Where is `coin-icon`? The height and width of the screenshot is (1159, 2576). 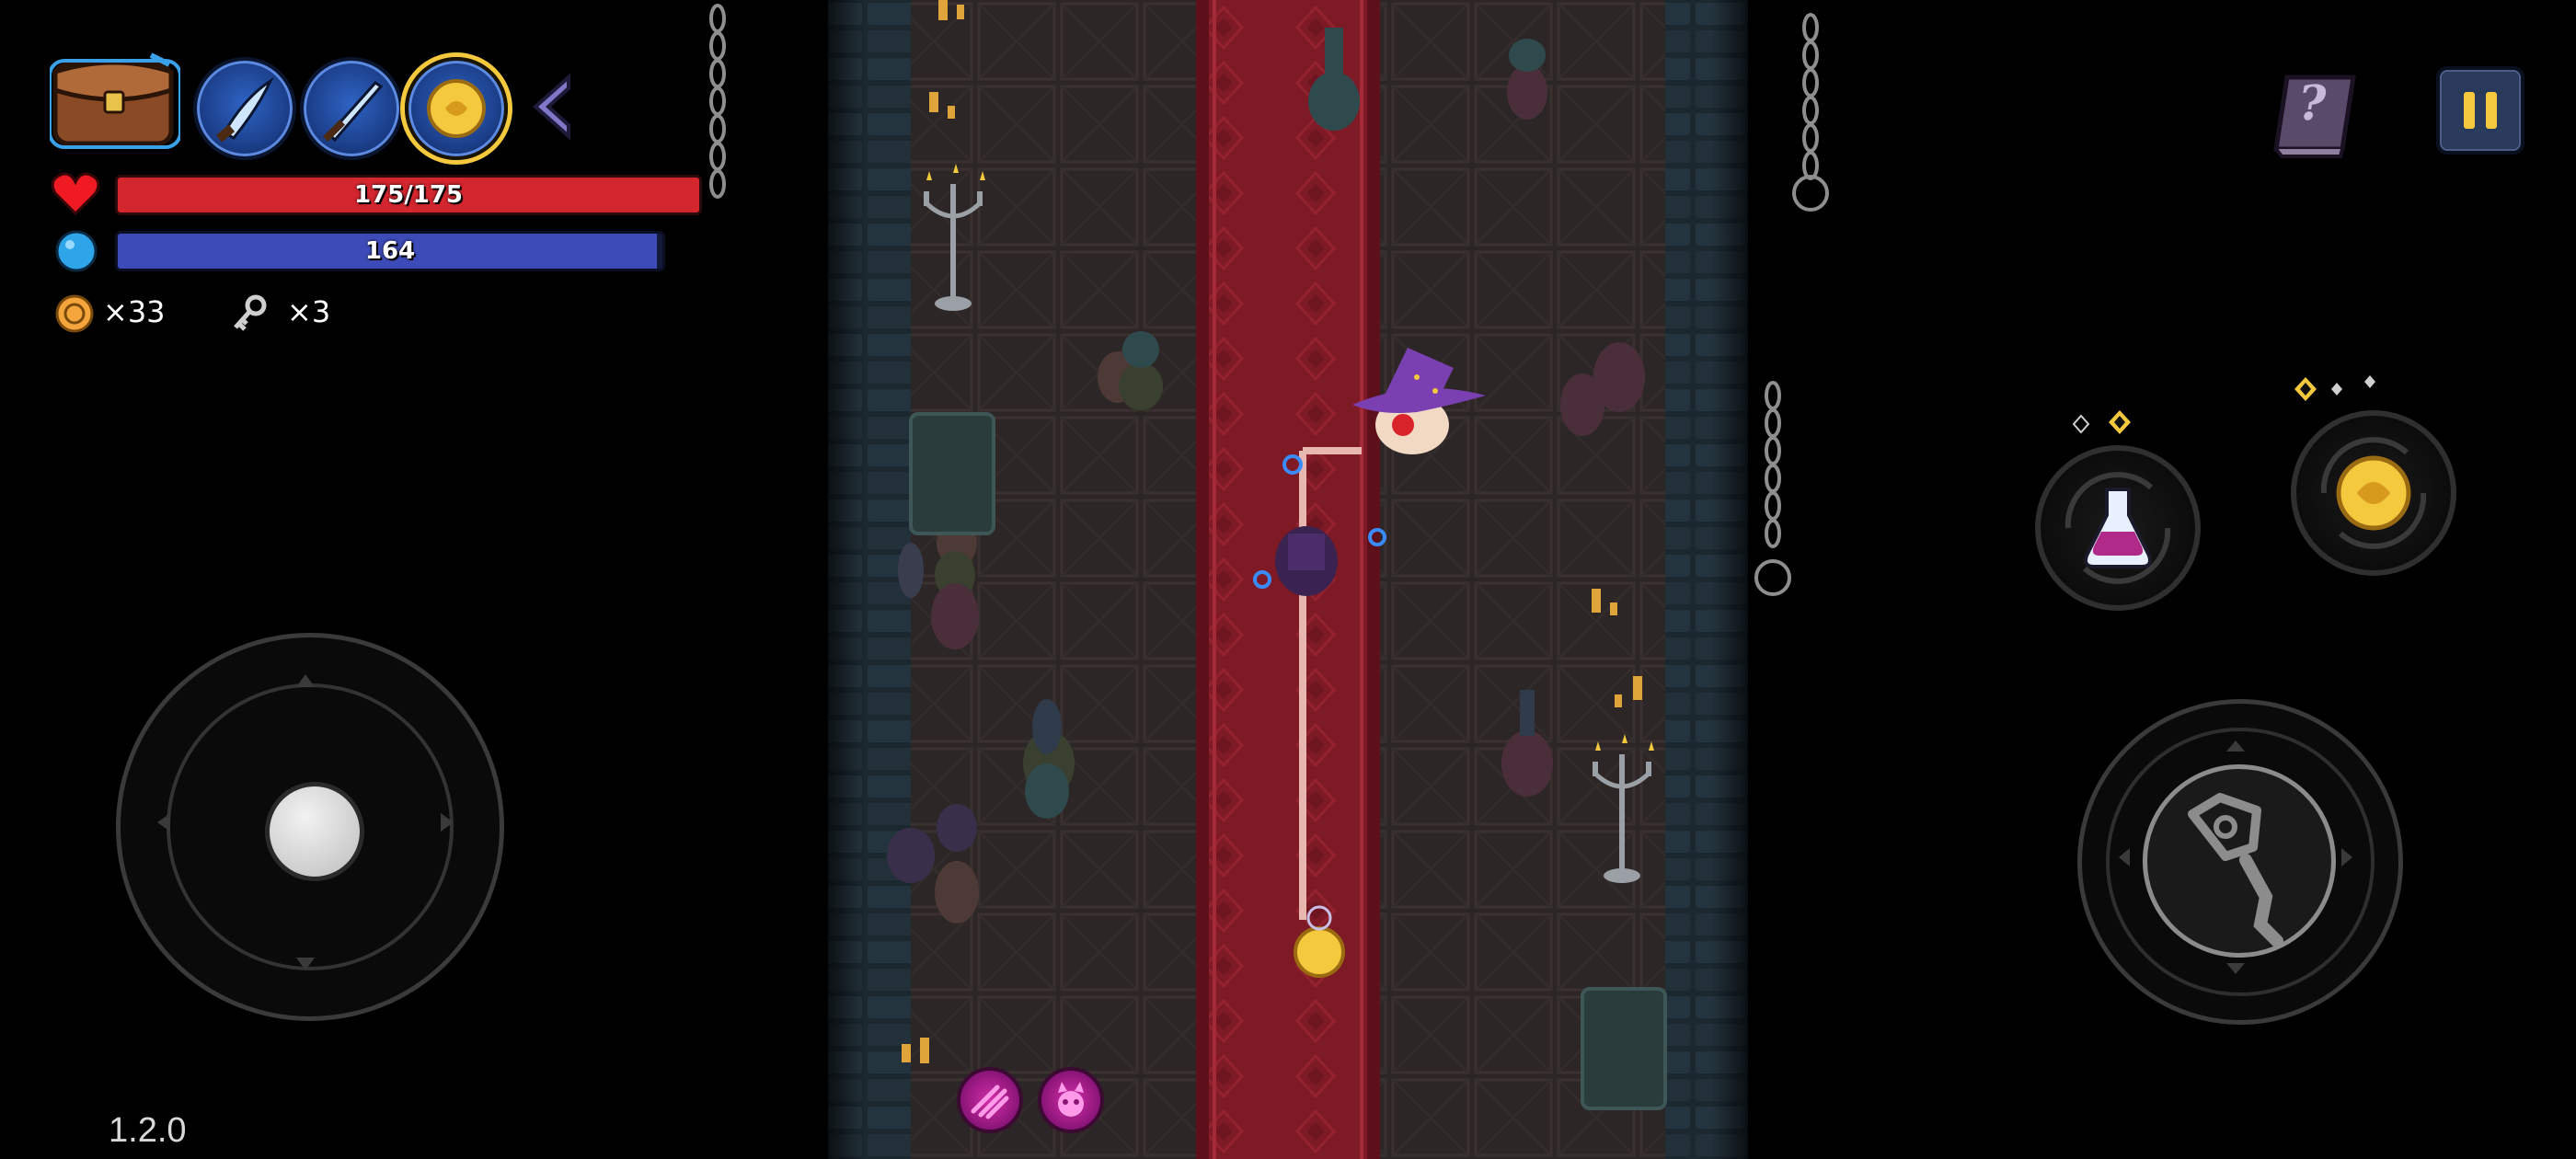 coin-icon is located at coordinates (74, 313).